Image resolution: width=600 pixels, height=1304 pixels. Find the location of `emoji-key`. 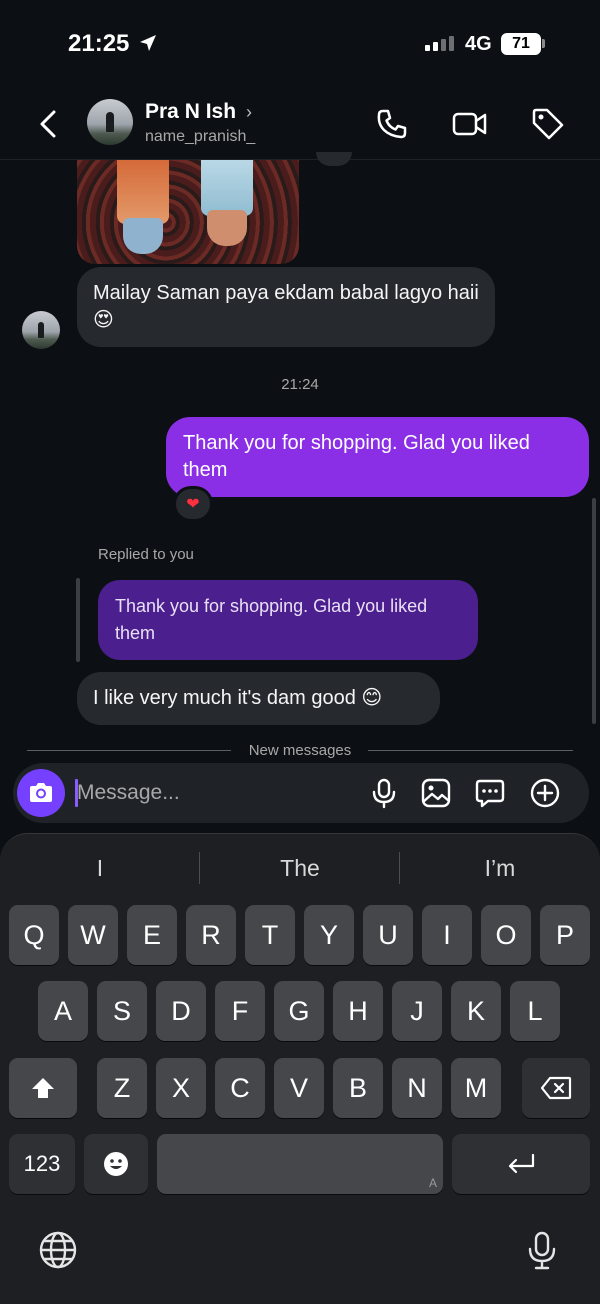

emoji-key is located at coordinates (116, 1164).